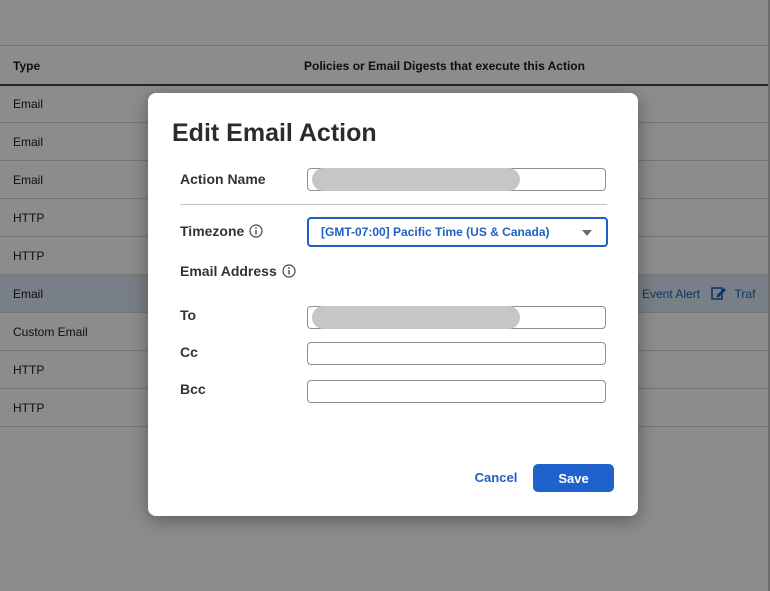 The image size is (770, 591). I want to click on email-address-label: Email Address, so click(228, 271).